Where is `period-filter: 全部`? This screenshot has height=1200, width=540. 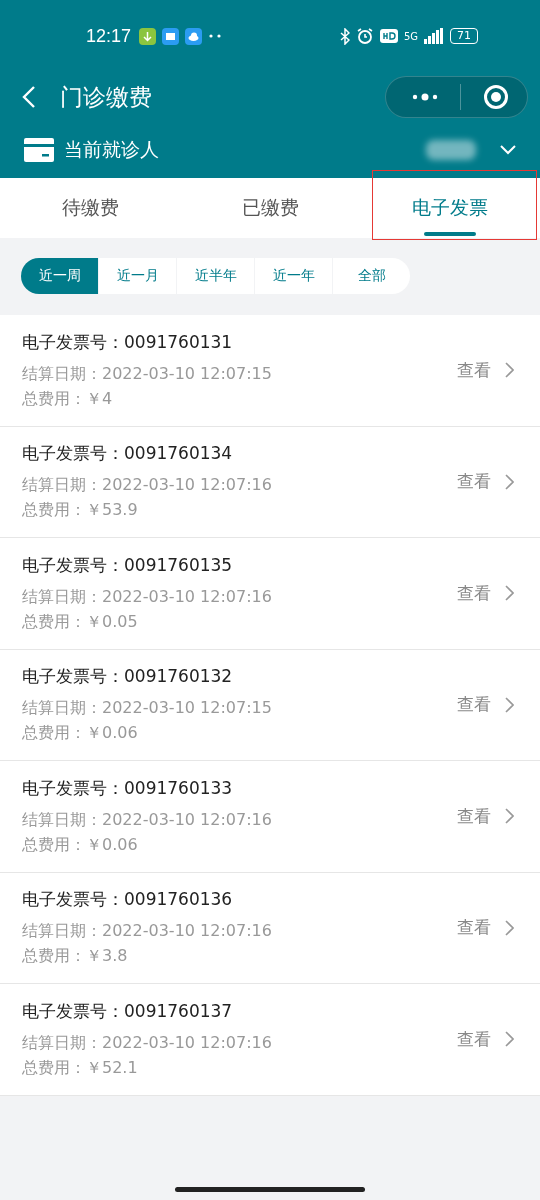
period-filter: 全部 is located at coordinates (371, 276).